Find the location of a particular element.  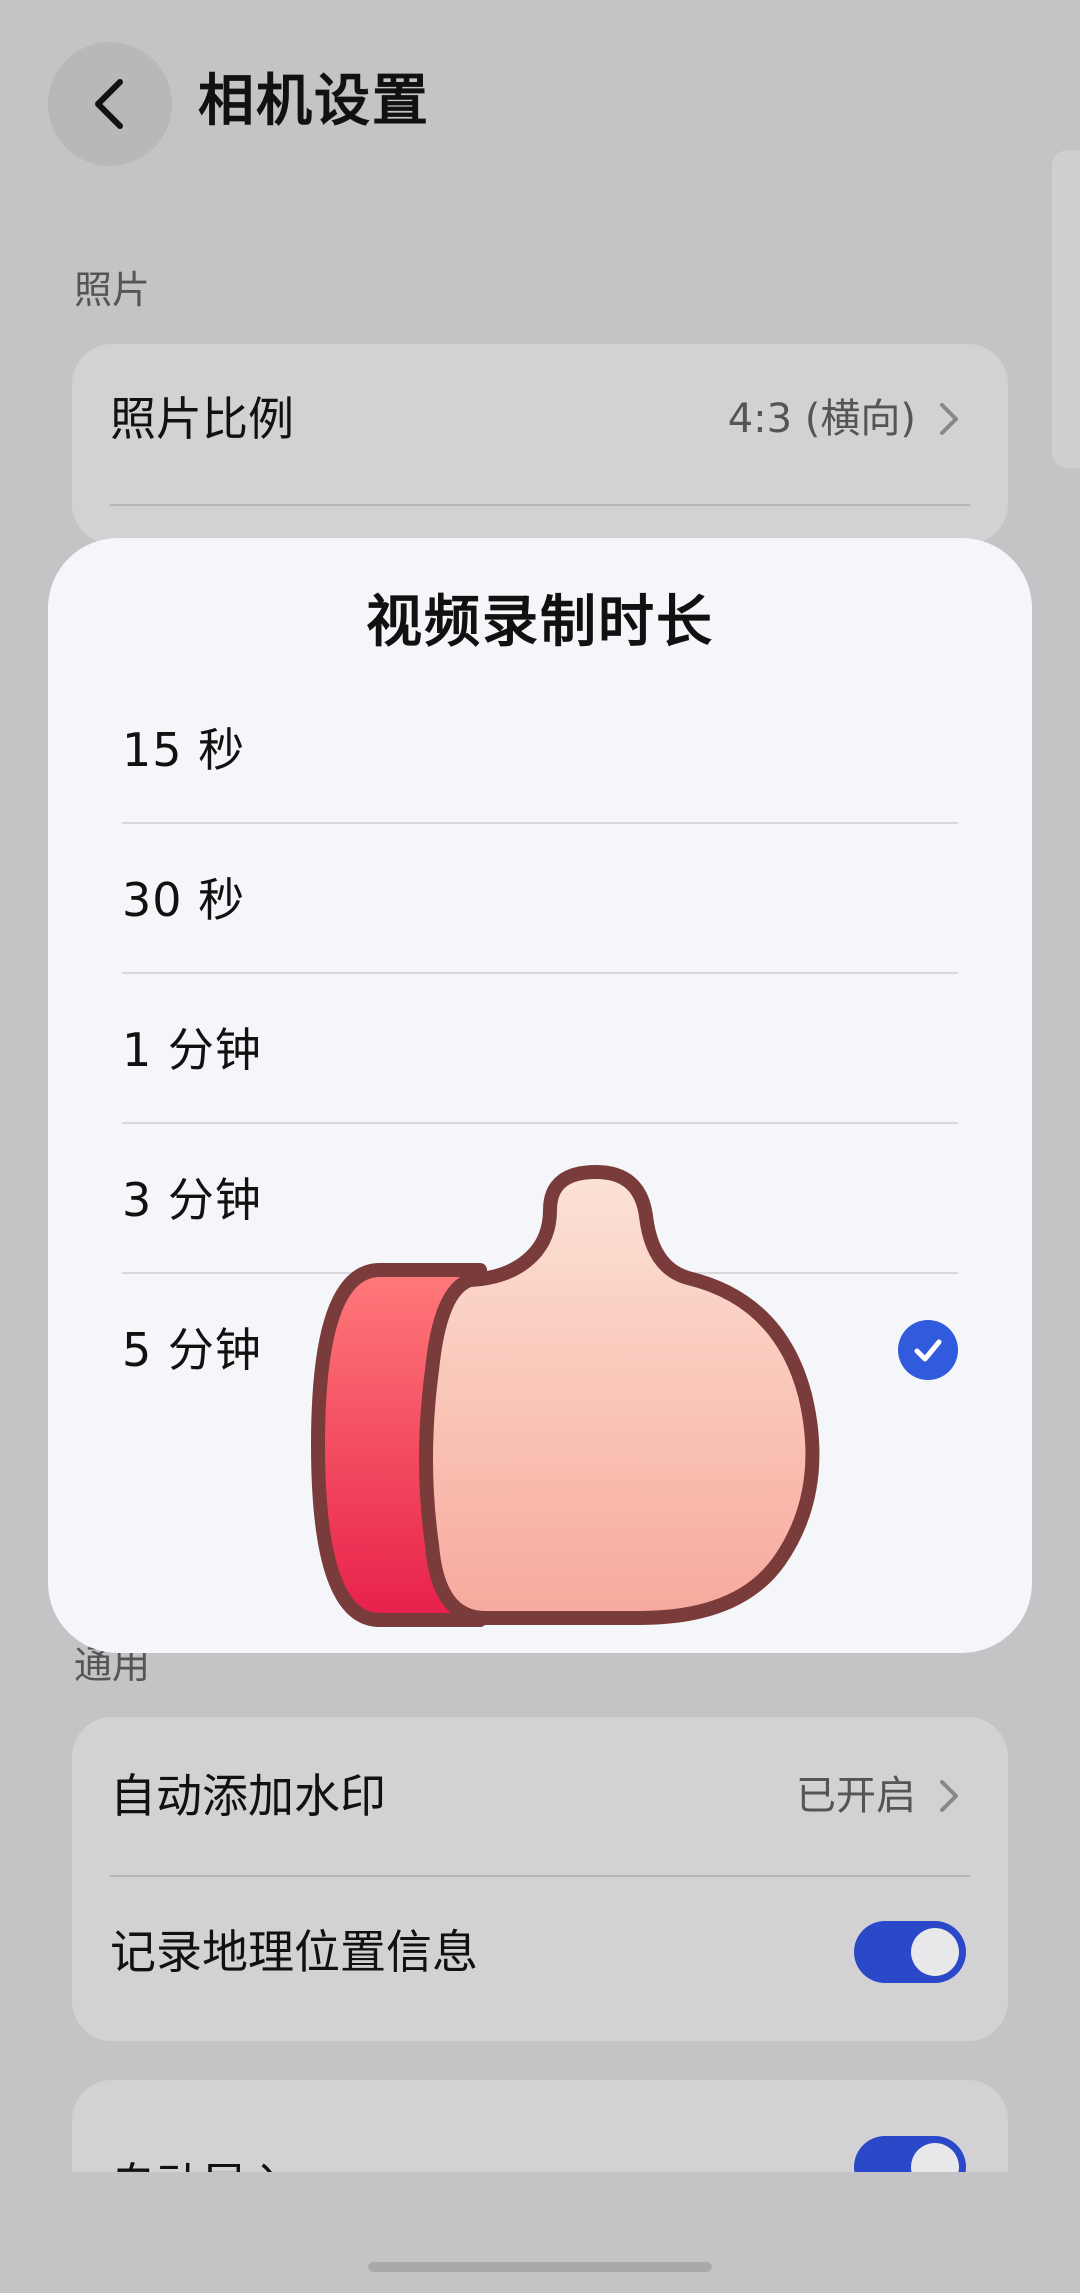

chevron-left-icon is located at coordinates (109, 104).